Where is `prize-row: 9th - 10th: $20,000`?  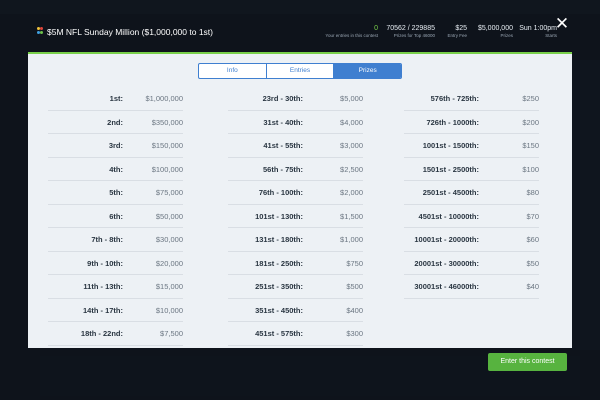 prize-row: 9th - 10th: $20,000 is located at coordinates (115, 263).